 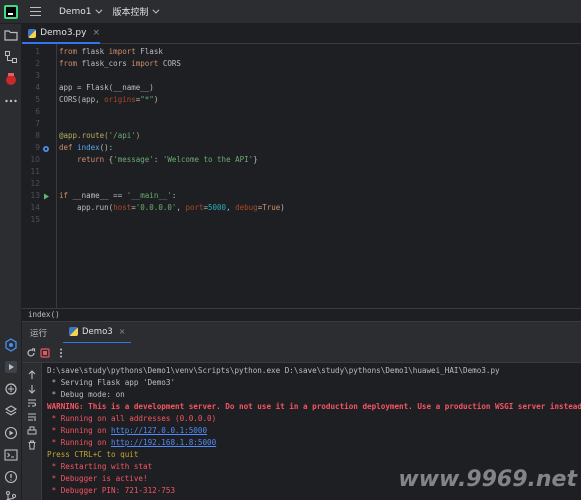 What do you see at coordinates (301, 314) in the screenshot?
I see `breadcrumb: index()` at bounding box center [301, 314].